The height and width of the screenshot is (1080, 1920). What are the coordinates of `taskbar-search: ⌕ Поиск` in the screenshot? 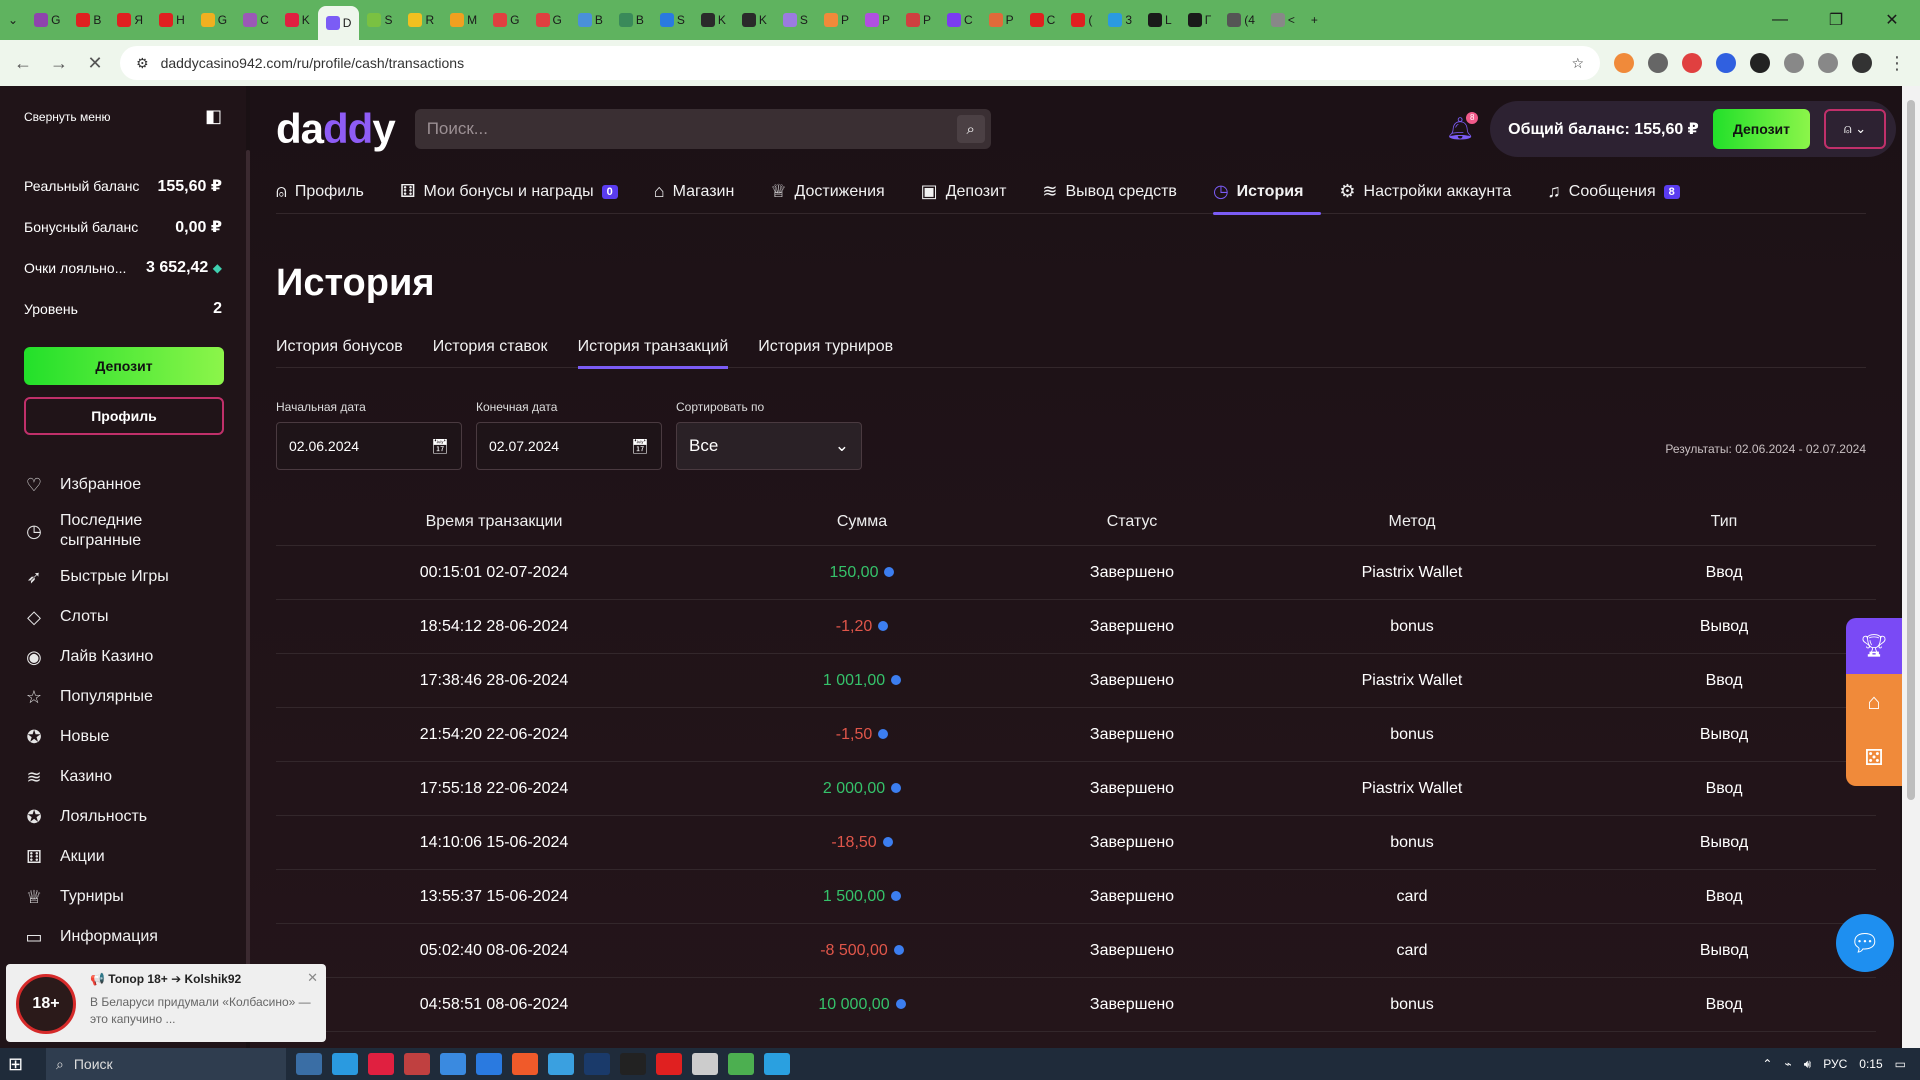 It's located at (166, 1064).